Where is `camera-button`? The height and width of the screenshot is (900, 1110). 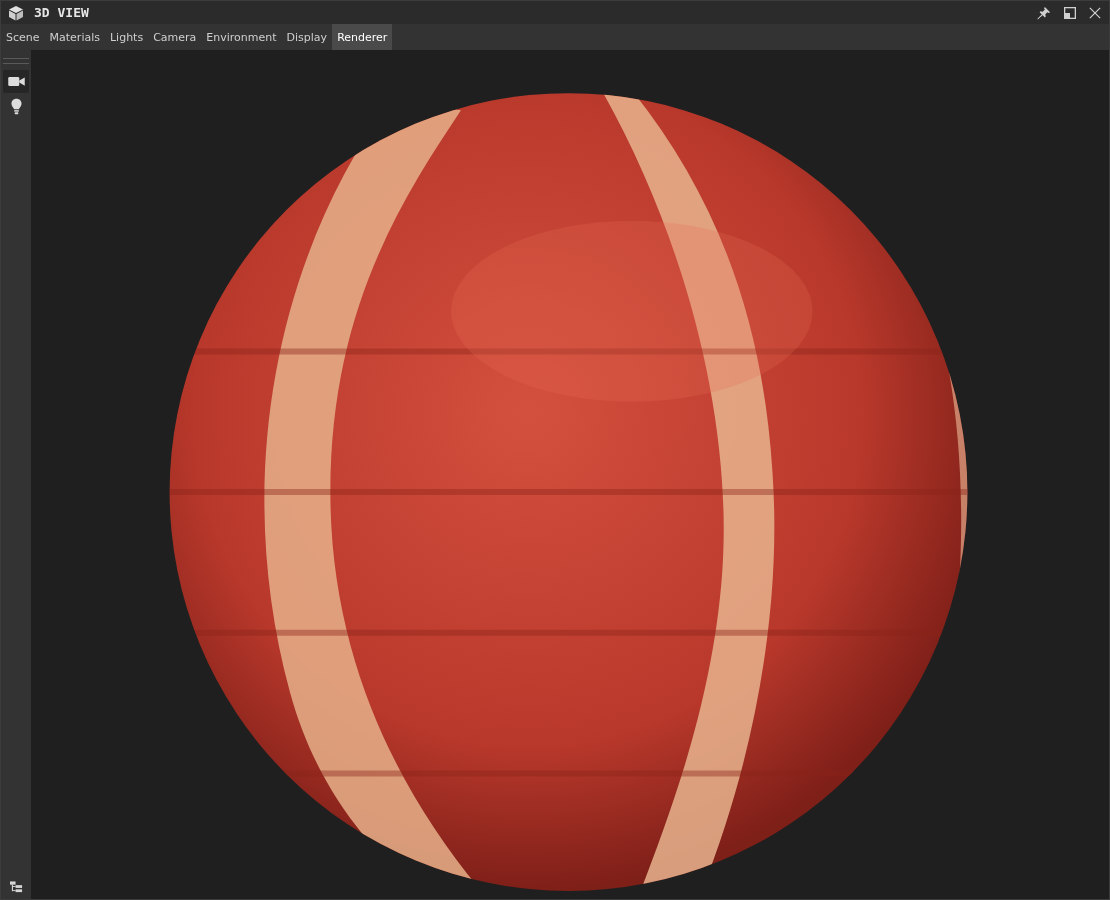 camera-button is located at coordinates (16, 81).